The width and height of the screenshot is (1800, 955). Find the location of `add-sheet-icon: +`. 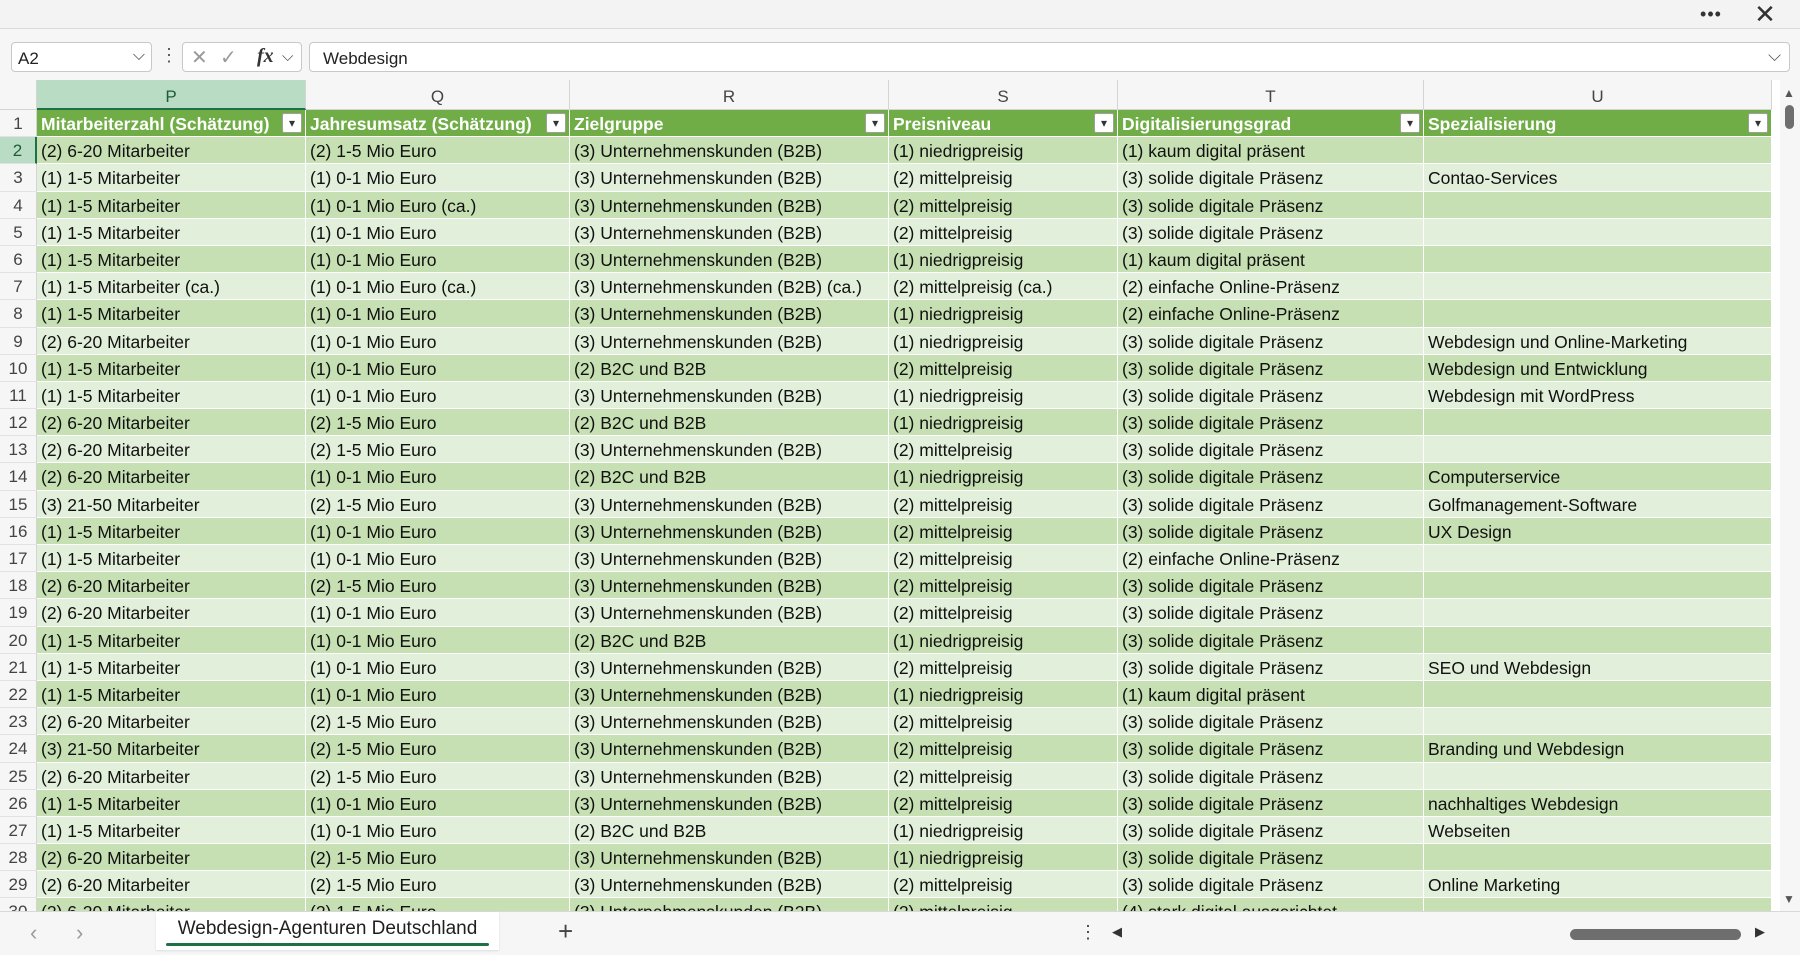

add-sheet-icon: + is located at coordinates (565, 931).